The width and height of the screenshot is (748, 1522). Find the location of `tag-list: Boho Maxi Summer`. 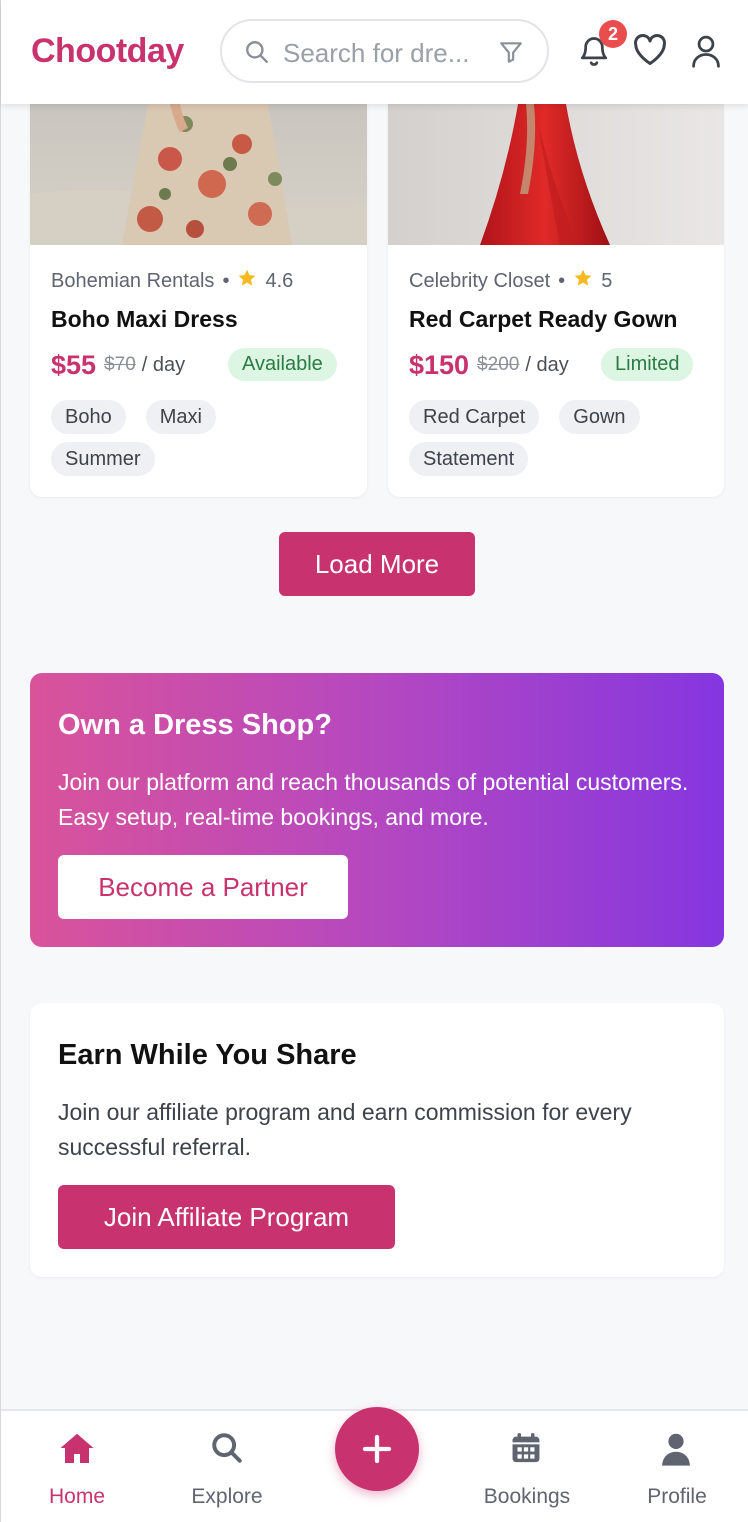

tag-list: Boho Maxi Summer is located at coordinates (201, 442).